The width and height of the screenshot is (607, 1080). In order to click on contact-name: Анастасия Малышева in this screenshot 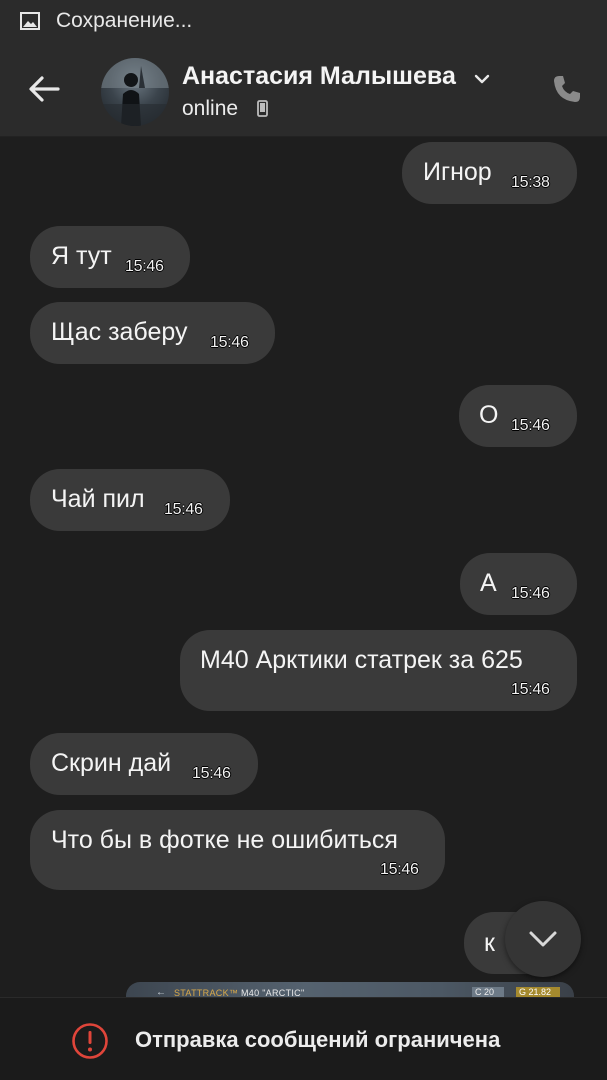, I will do `click(319, 76)`.